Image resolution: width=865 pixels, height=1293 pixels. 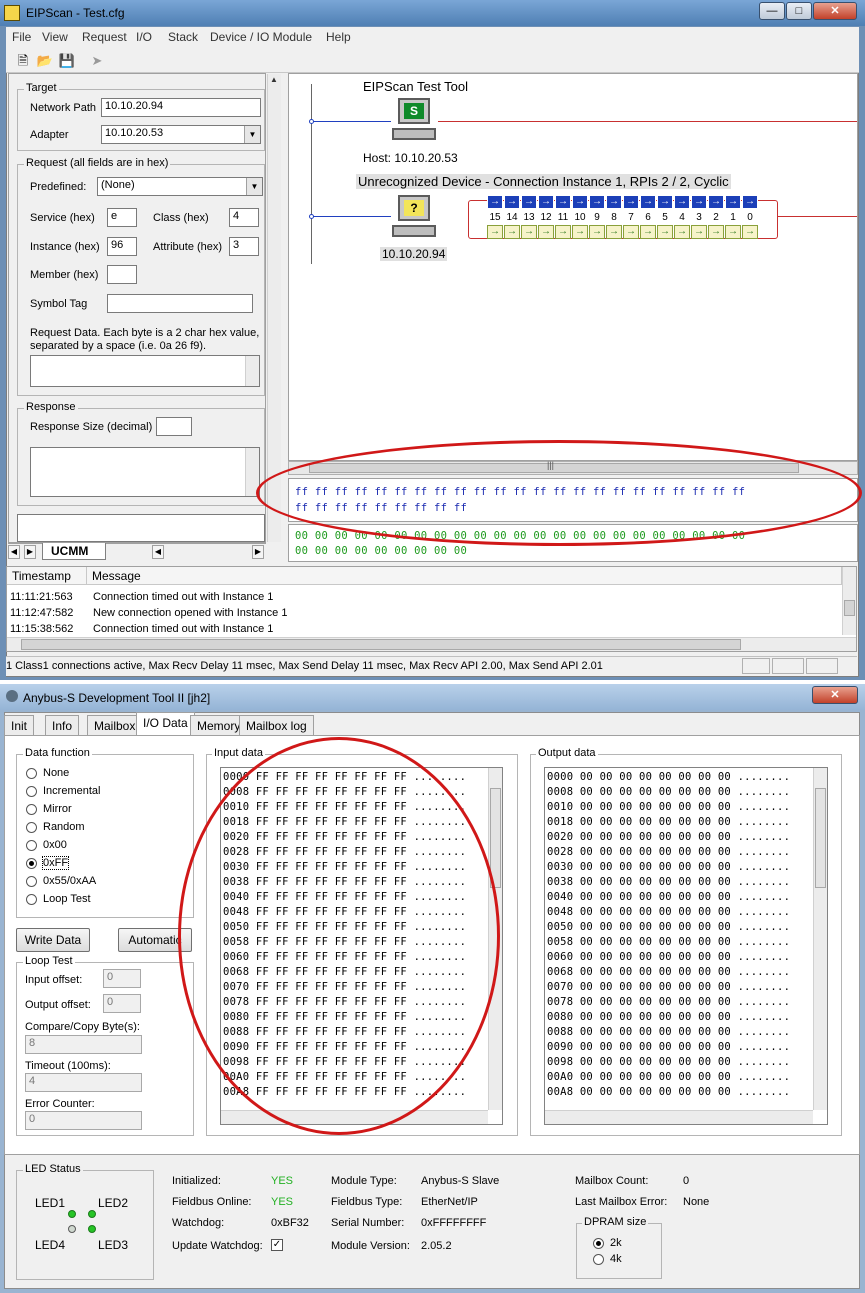 What do you see at coordinates (261, 37) in the screenshot?
I see `menu-device: Device / IO Module` at bounding box center [261, 37].